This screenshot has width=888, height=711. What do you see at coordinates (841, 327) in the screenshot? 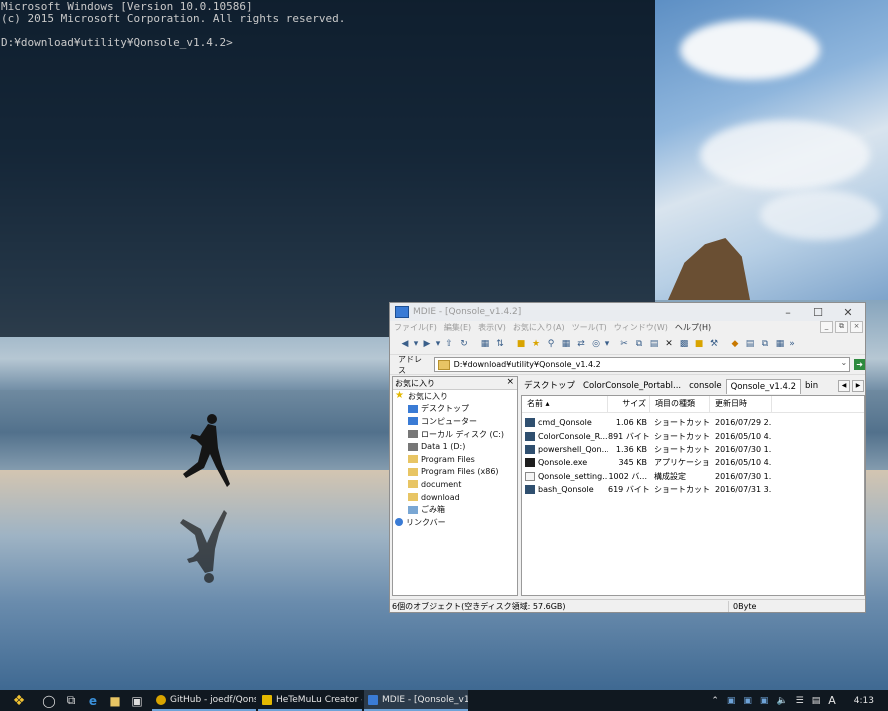
I see `mdi-restore-icon: ⧉` at bounding box center [841, 327].